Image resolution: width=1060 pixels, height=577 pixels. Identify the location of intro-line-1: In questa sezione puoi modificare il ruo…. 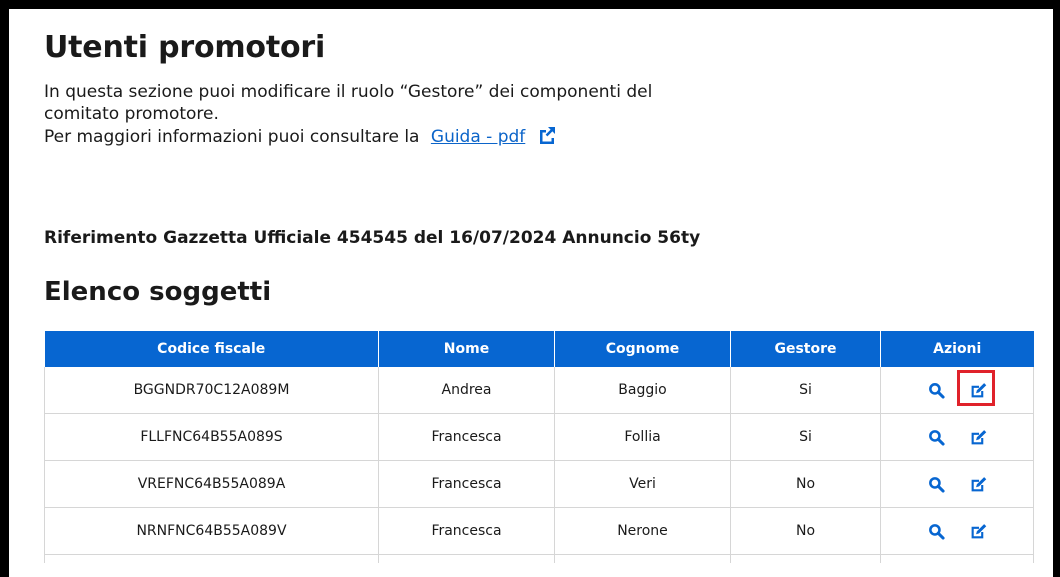
(348, 103).